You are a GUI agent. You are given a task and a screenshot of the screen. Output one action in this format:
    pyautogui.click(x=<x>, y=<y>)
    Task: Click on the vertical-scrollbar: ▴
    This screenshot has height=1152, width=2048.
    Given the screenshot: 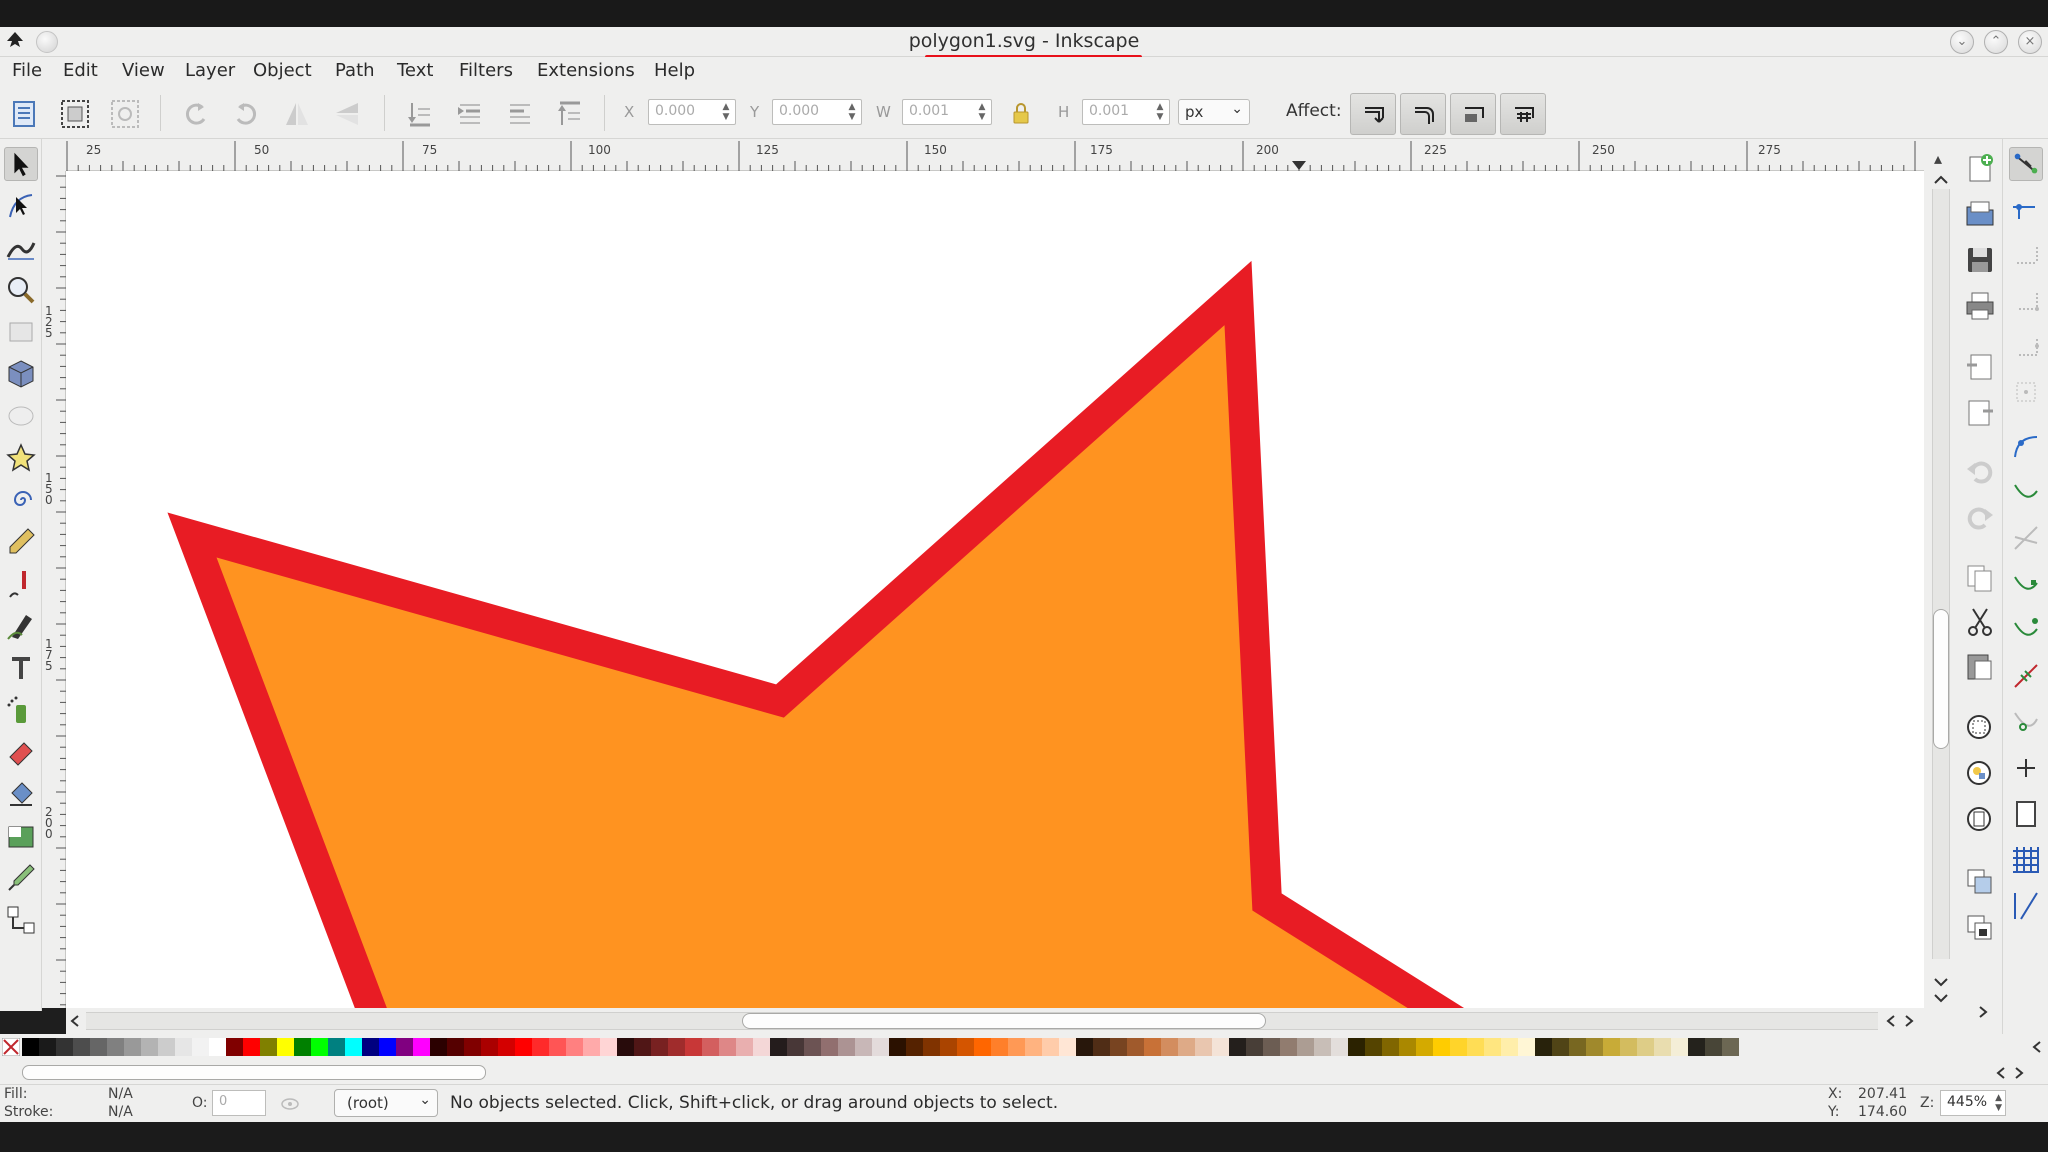 What is the action you would take?
    pyautogui.click(x=1941, y=573)
    